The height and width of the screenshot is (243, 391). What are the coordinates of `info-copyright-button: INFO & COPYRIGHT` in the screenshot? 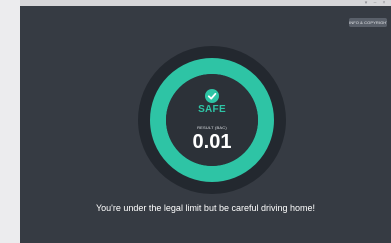 It's located at (368, 22).